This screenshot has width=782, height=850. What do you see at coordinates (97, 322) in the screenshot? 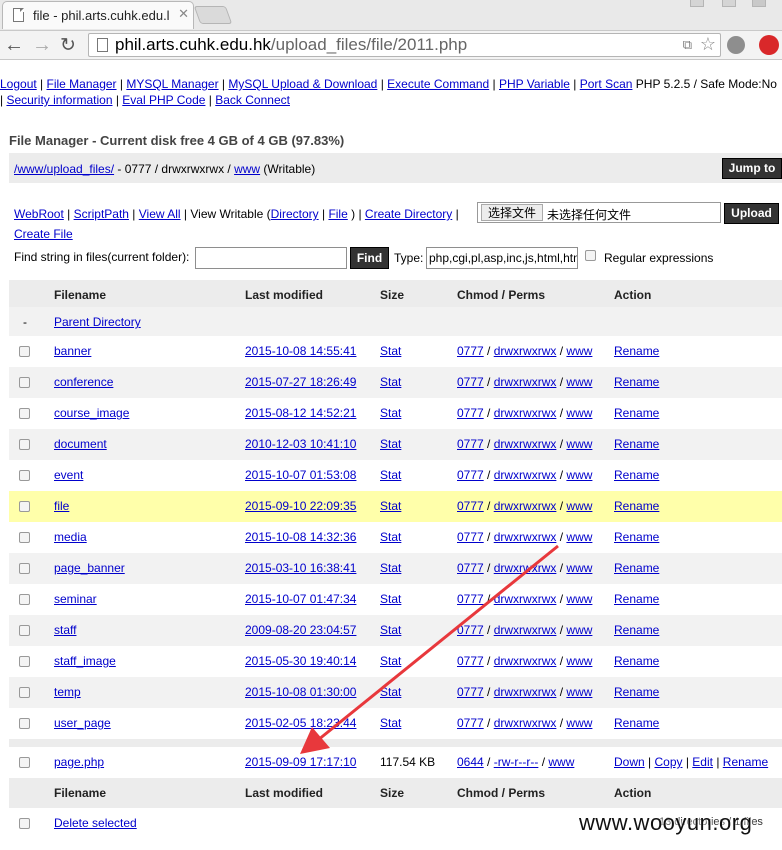
I see `parent-directory-link: Parent Directory` at bounding box center [97, 322].